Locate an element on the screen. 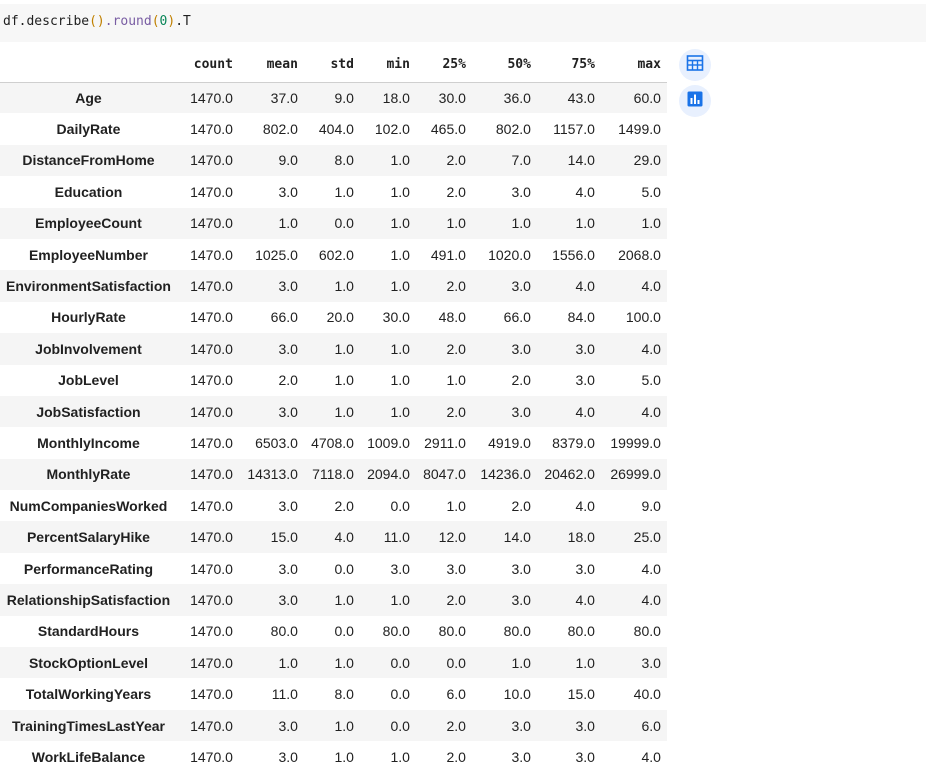 The width and height of the screenshot is (926, 773). row-label: NumCompaniesWorked is located at coordinates (88, 505).